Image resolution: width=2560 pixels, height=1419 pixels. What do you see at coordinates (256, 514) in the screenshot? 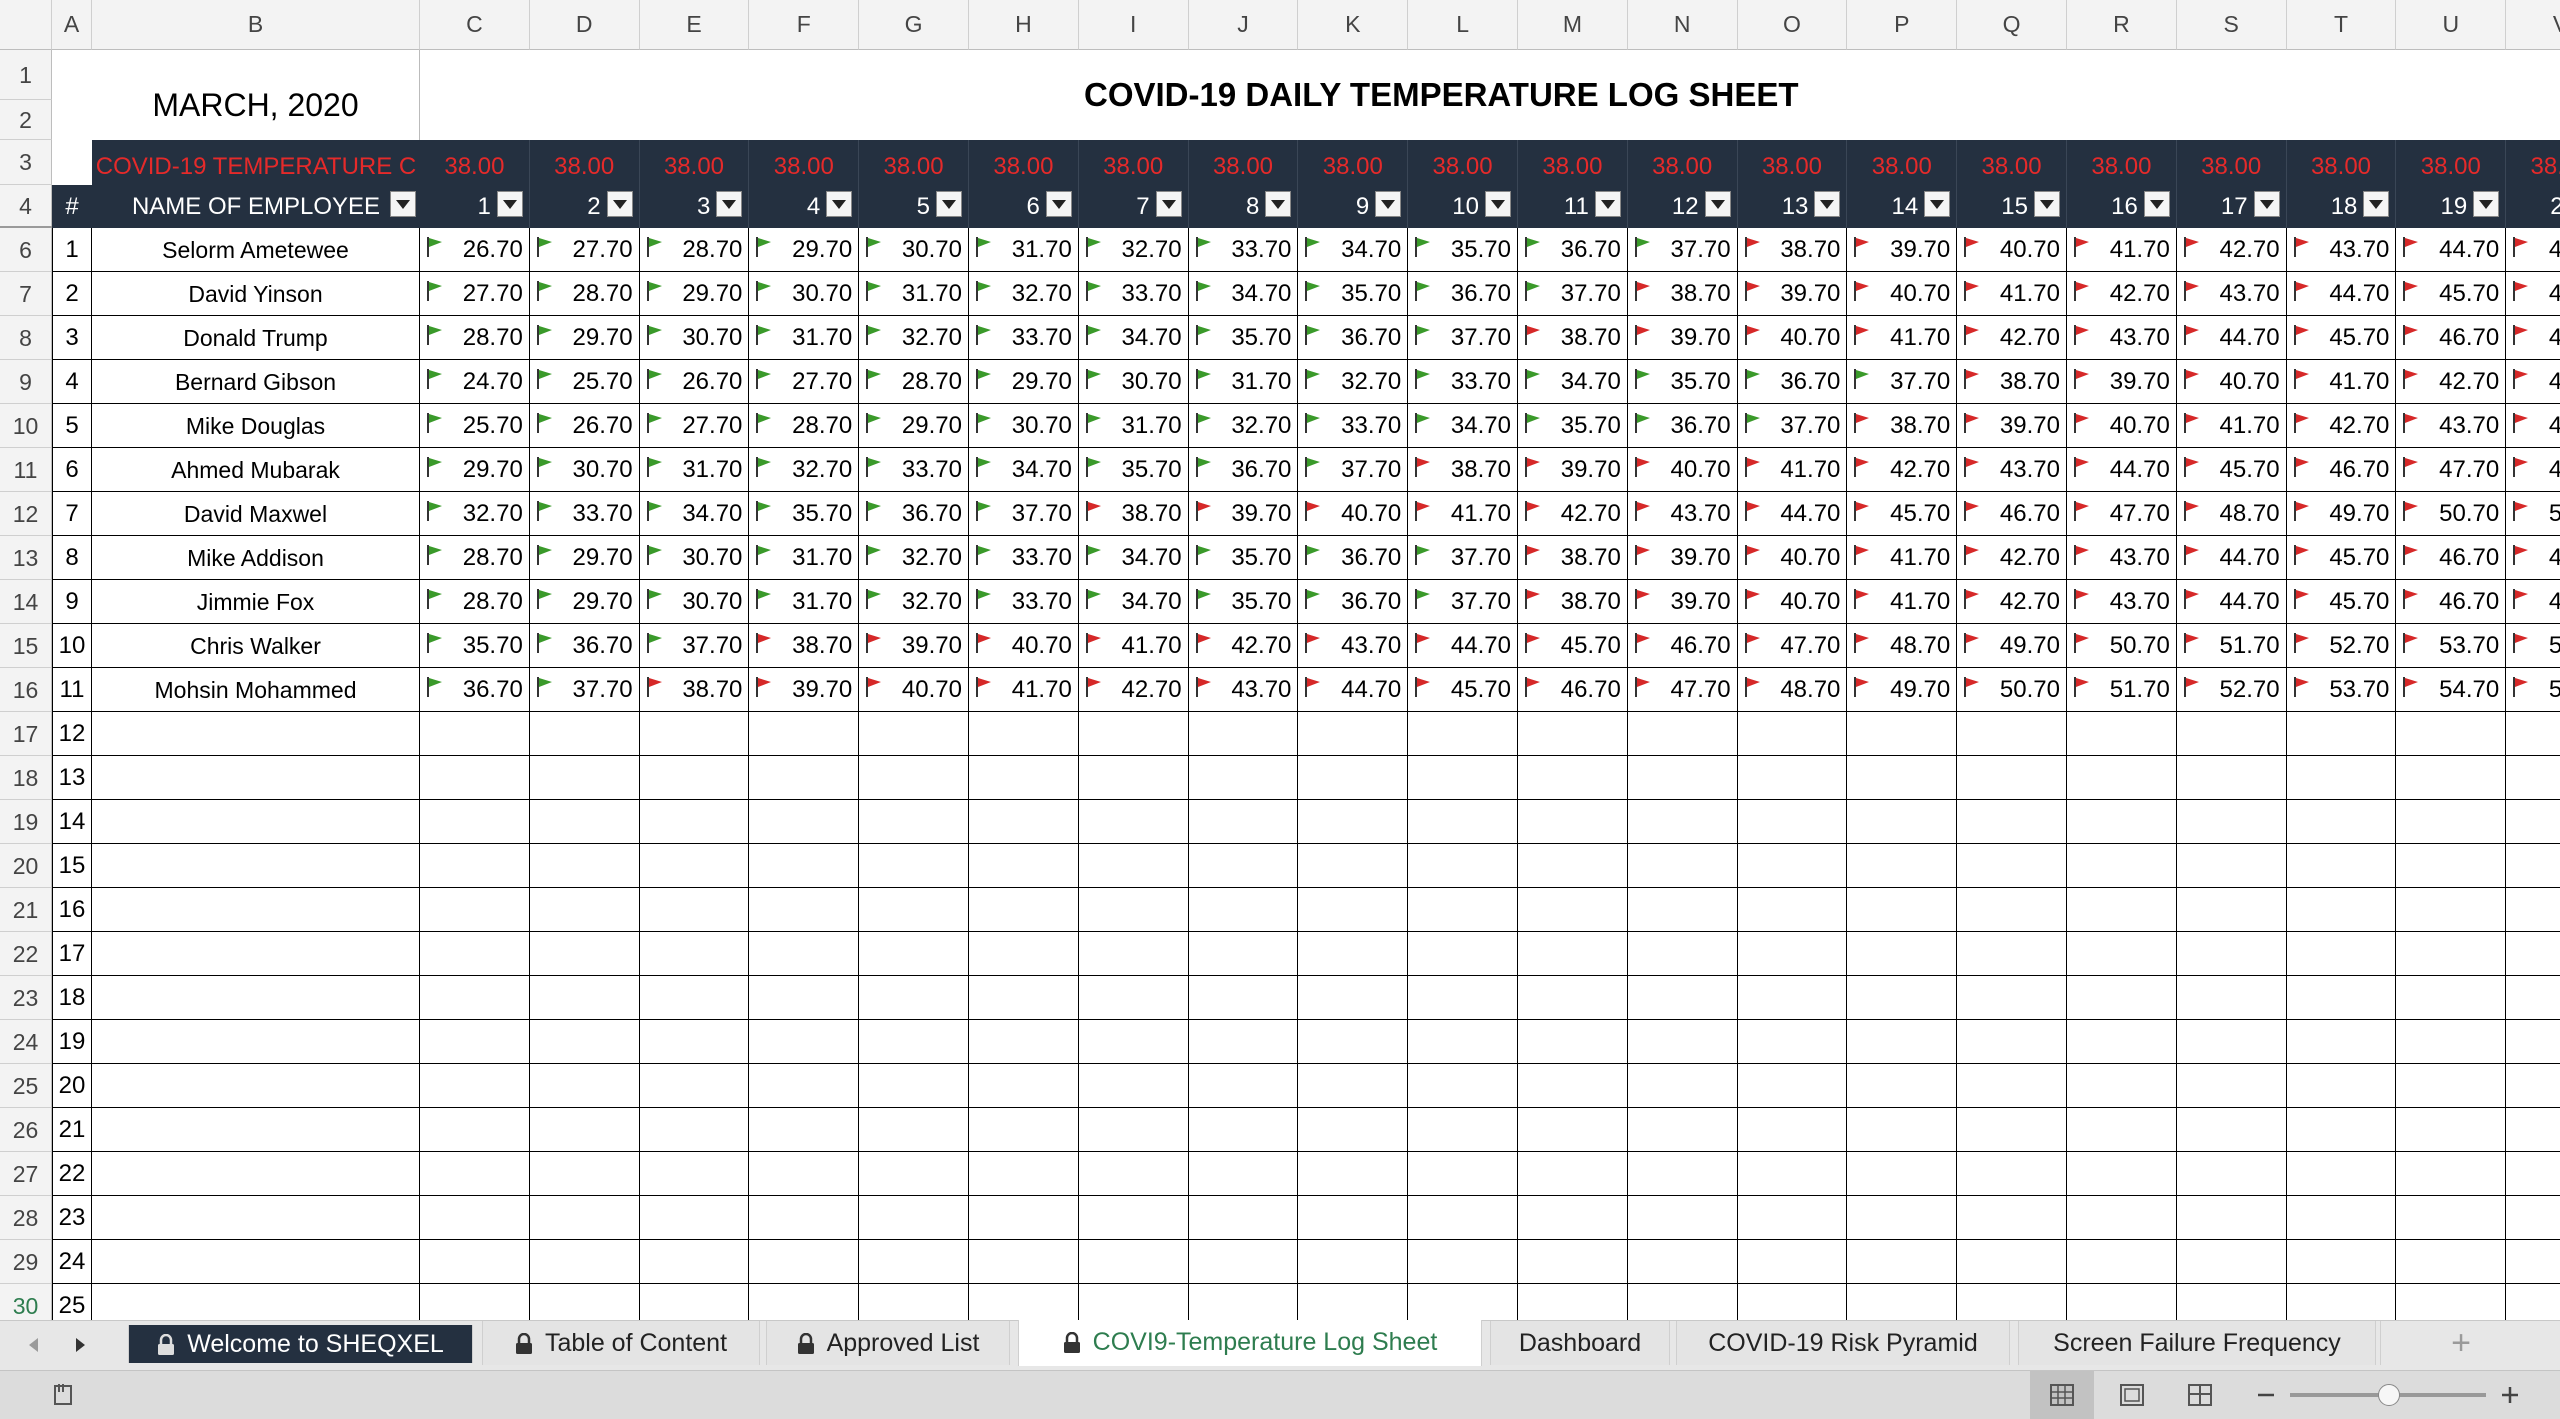
I see `employee-name: David Maxwel` at bounding box center [256, 514].